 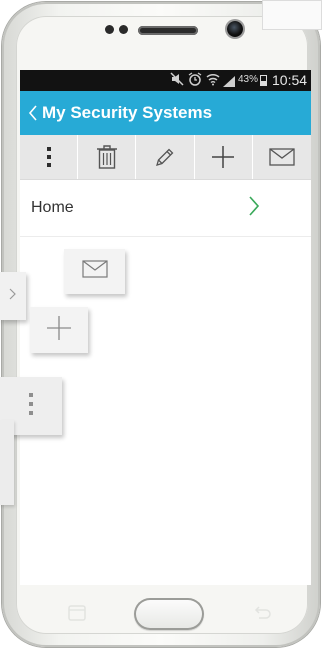 What do you see at coordinates (229, 83) in the screenshot?
I see `signal-icon` at bounding box center [229, 83].